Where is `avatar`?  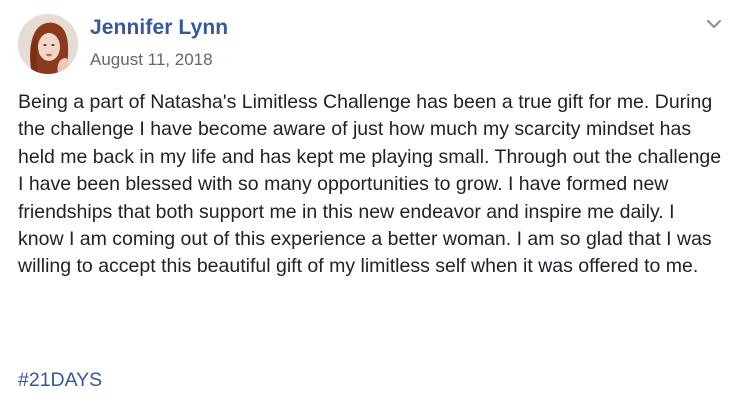
avatar is located at coordinates (48, 44).